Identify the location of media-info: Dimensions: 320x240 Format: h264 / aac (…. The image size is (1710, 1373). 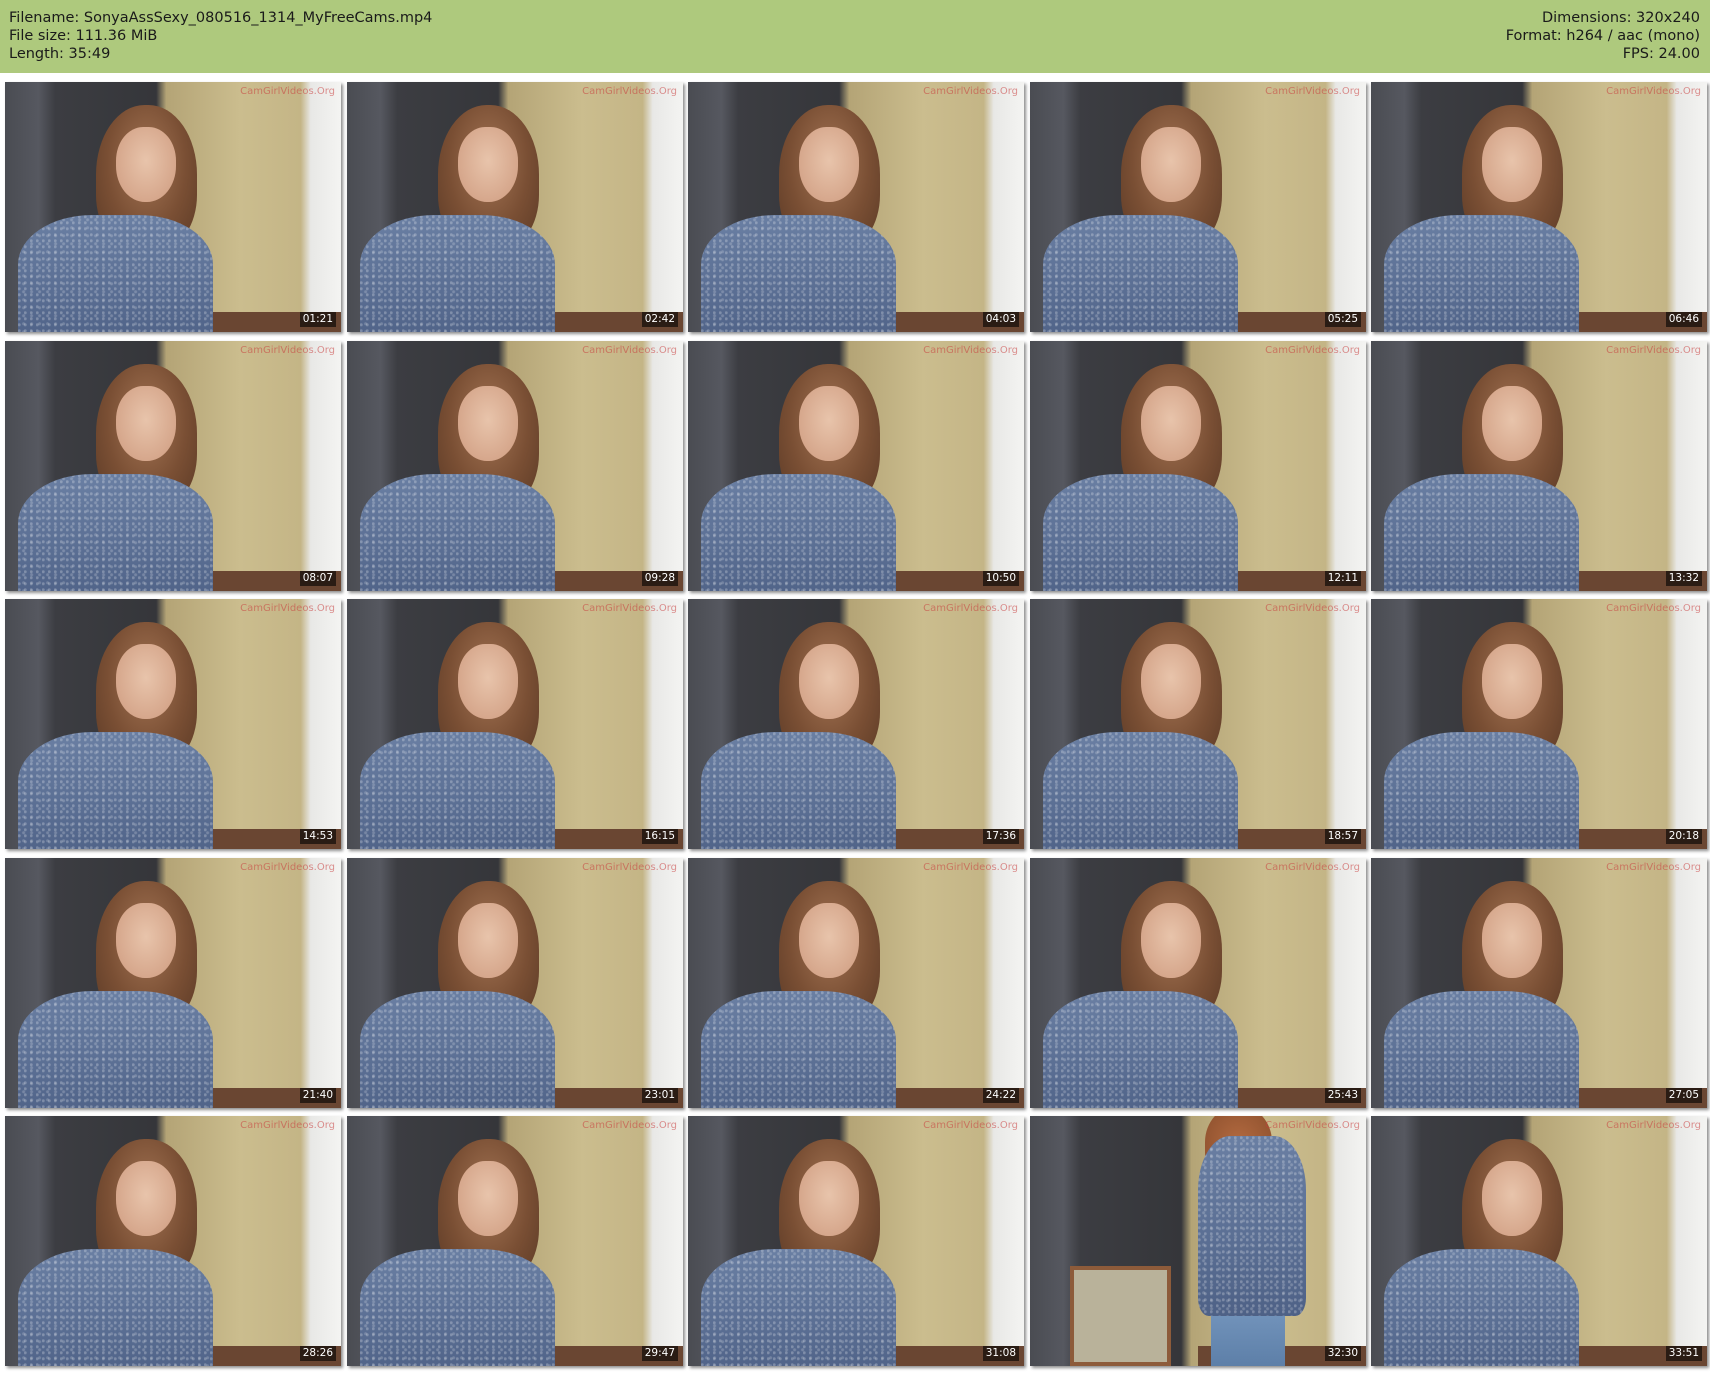
(1603, 36).